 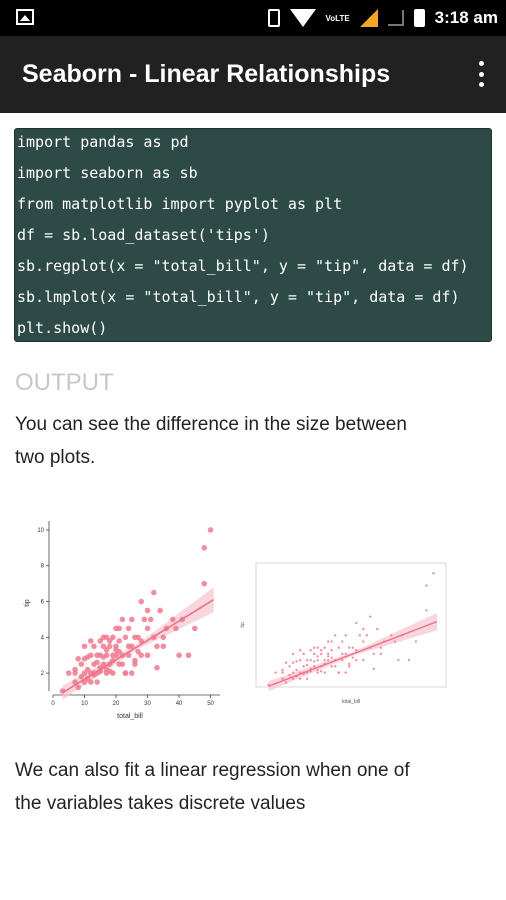 I want to click on more-vert-icon, so click(x=481, y=74).